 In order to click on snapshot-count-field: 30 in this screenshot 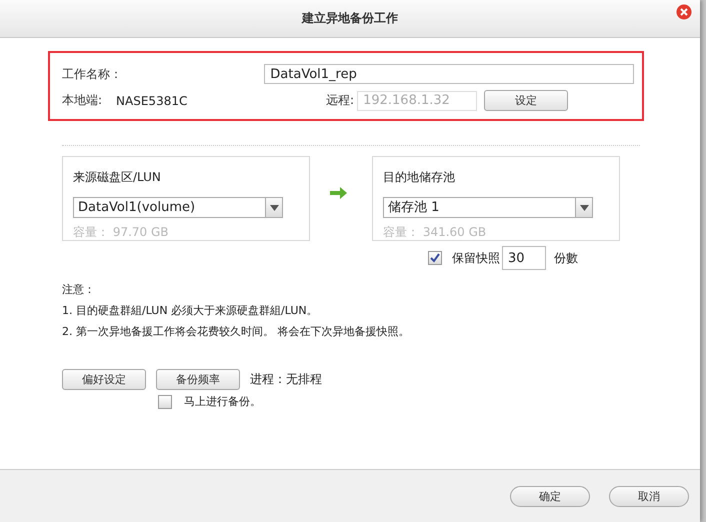, I will do `click(524, 258)`.